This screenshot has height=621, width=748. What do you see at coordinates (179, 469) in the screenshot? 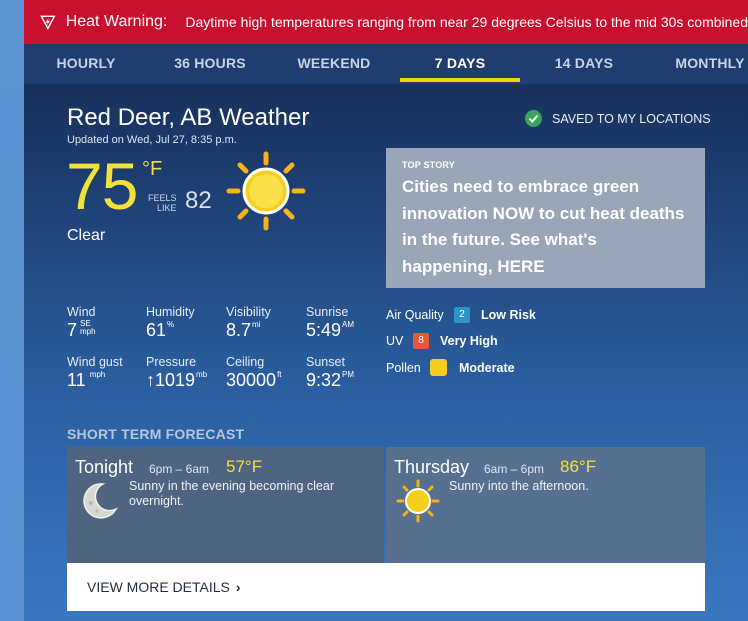
I see `forecast-time: 6pm – 6am` at bounding box center [179, 469].